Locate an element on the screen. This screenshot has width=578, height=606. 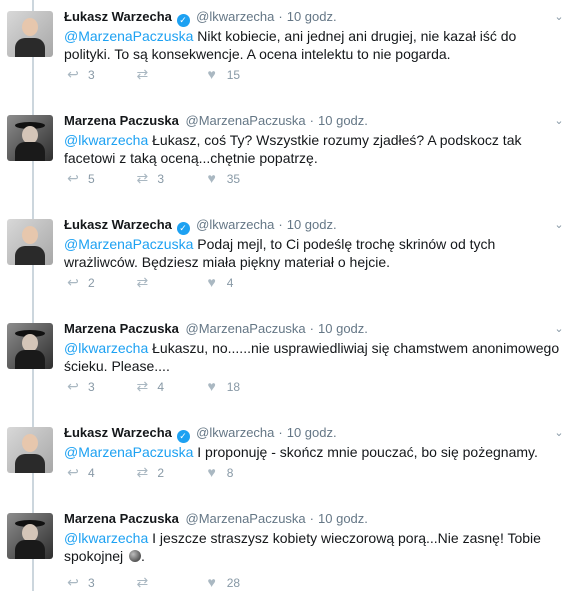
moon-emoji-icon is located at coordinates (135, 556).